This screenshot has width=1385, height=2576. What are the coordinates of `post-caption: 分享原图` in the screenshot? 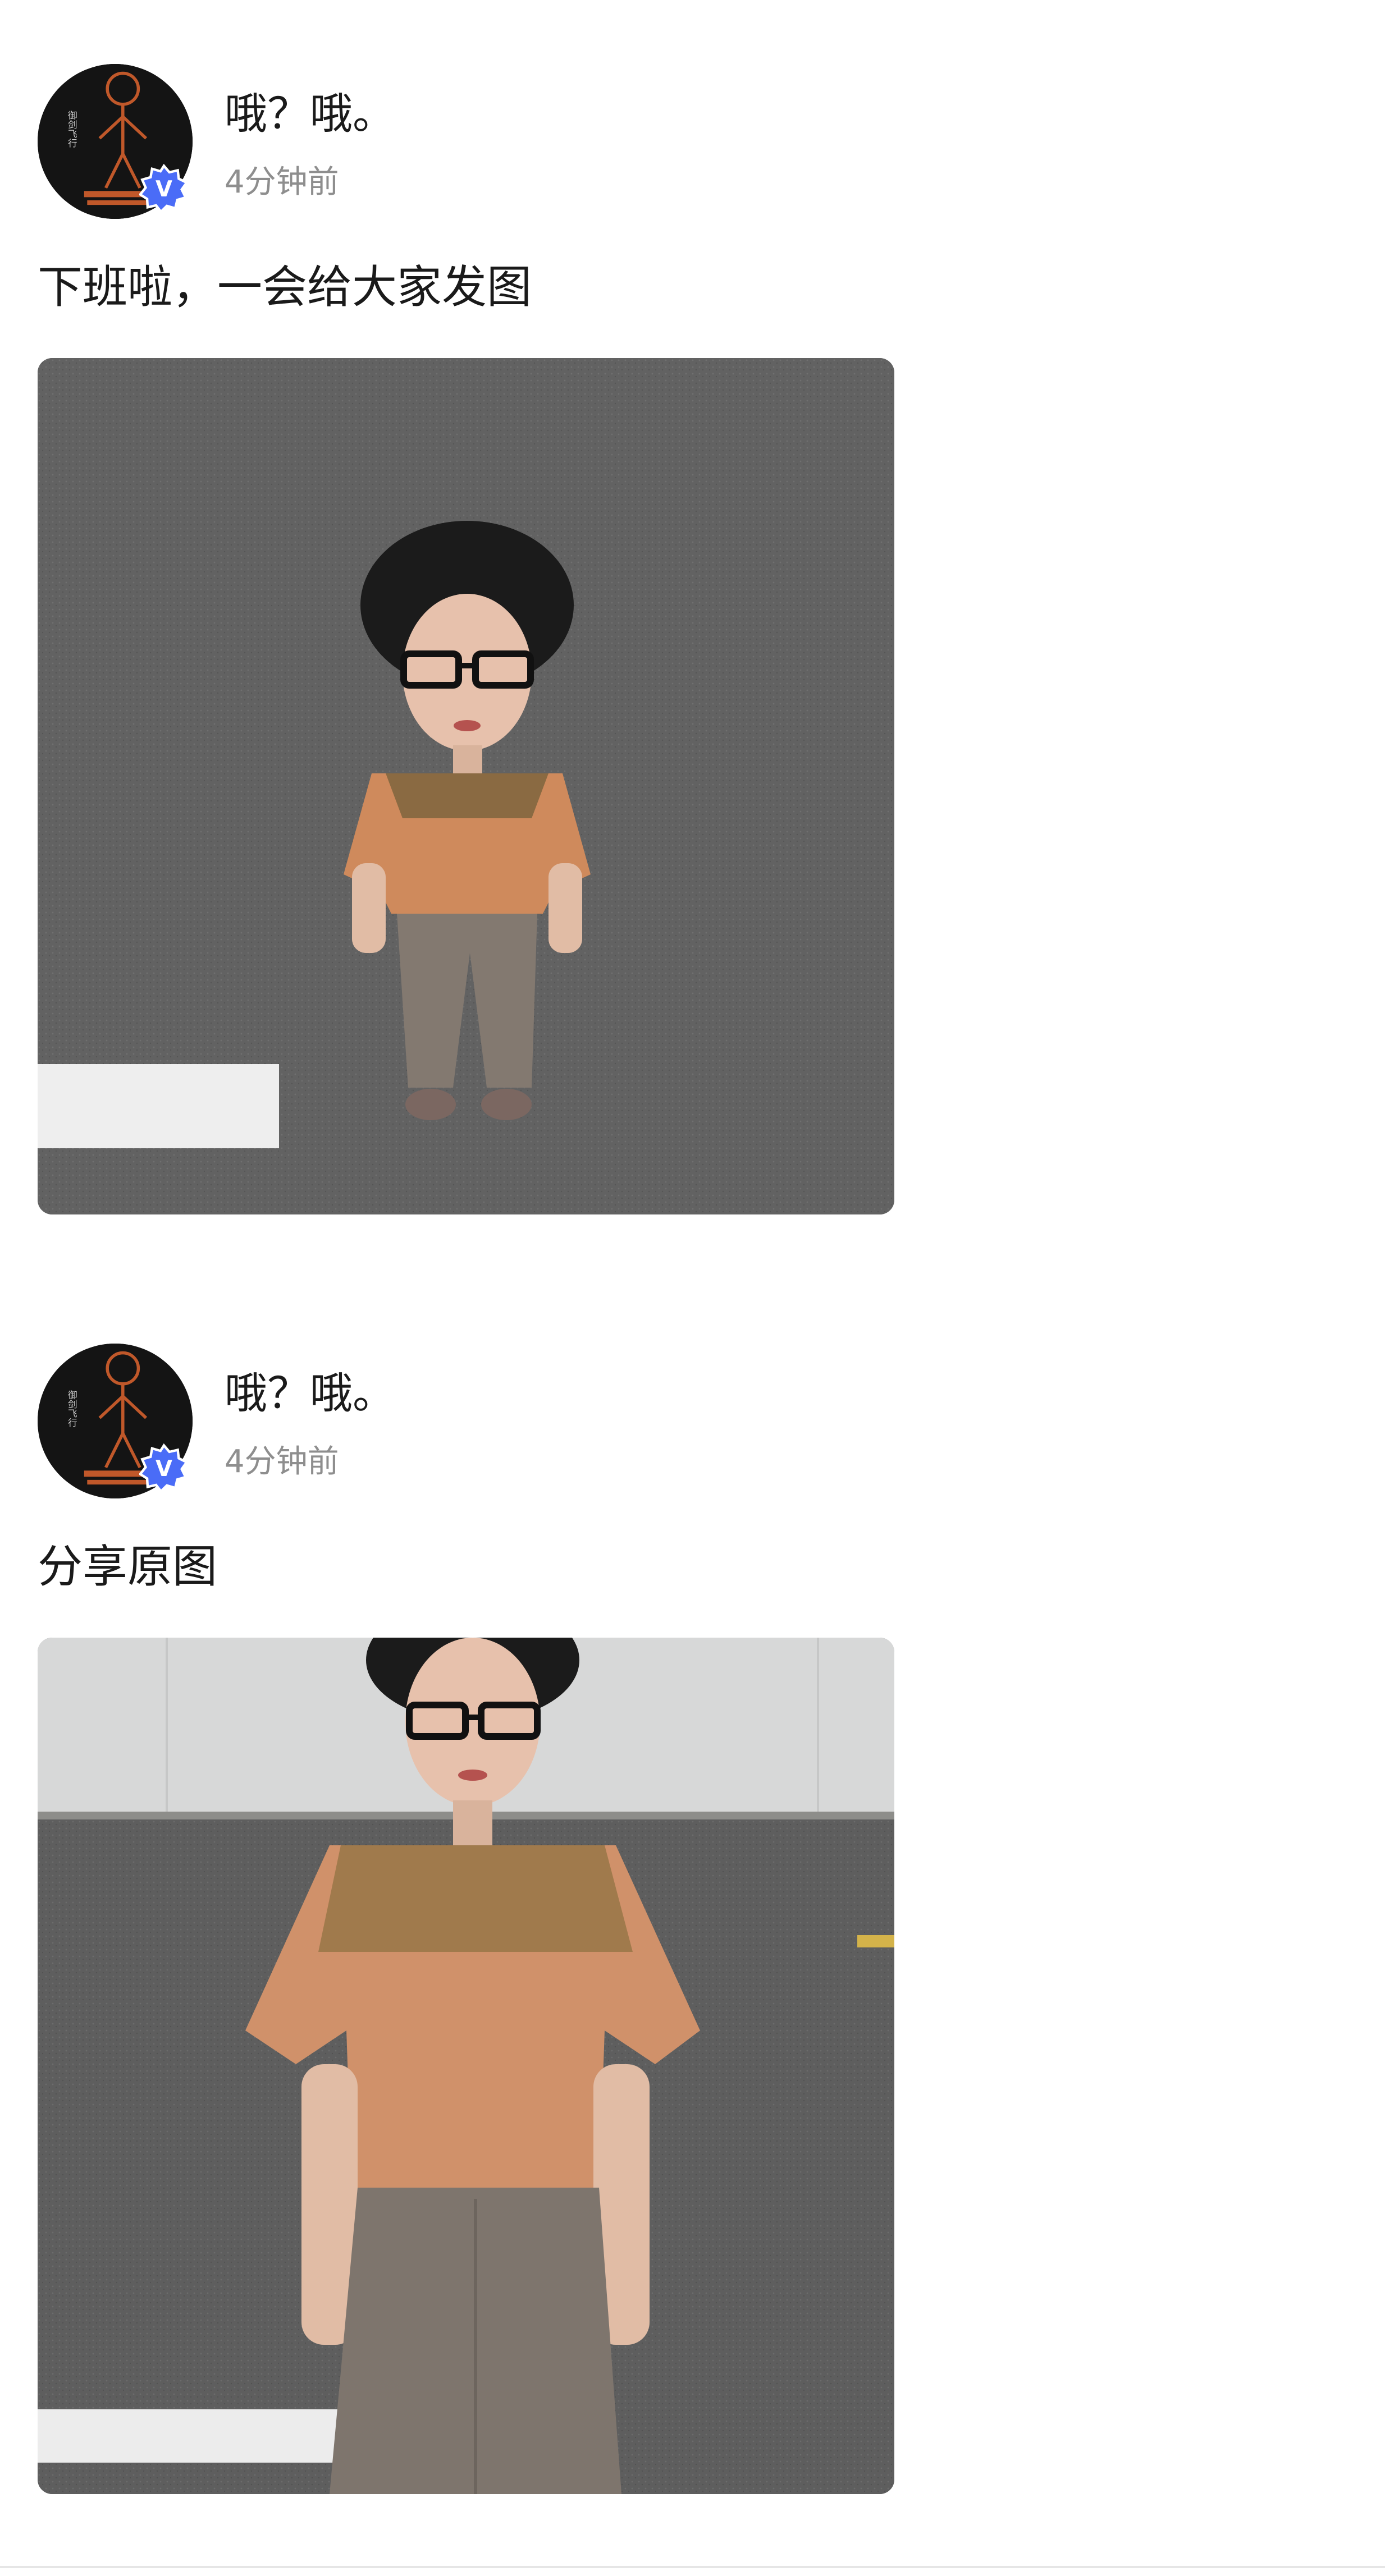 It's located at (127, 1567).